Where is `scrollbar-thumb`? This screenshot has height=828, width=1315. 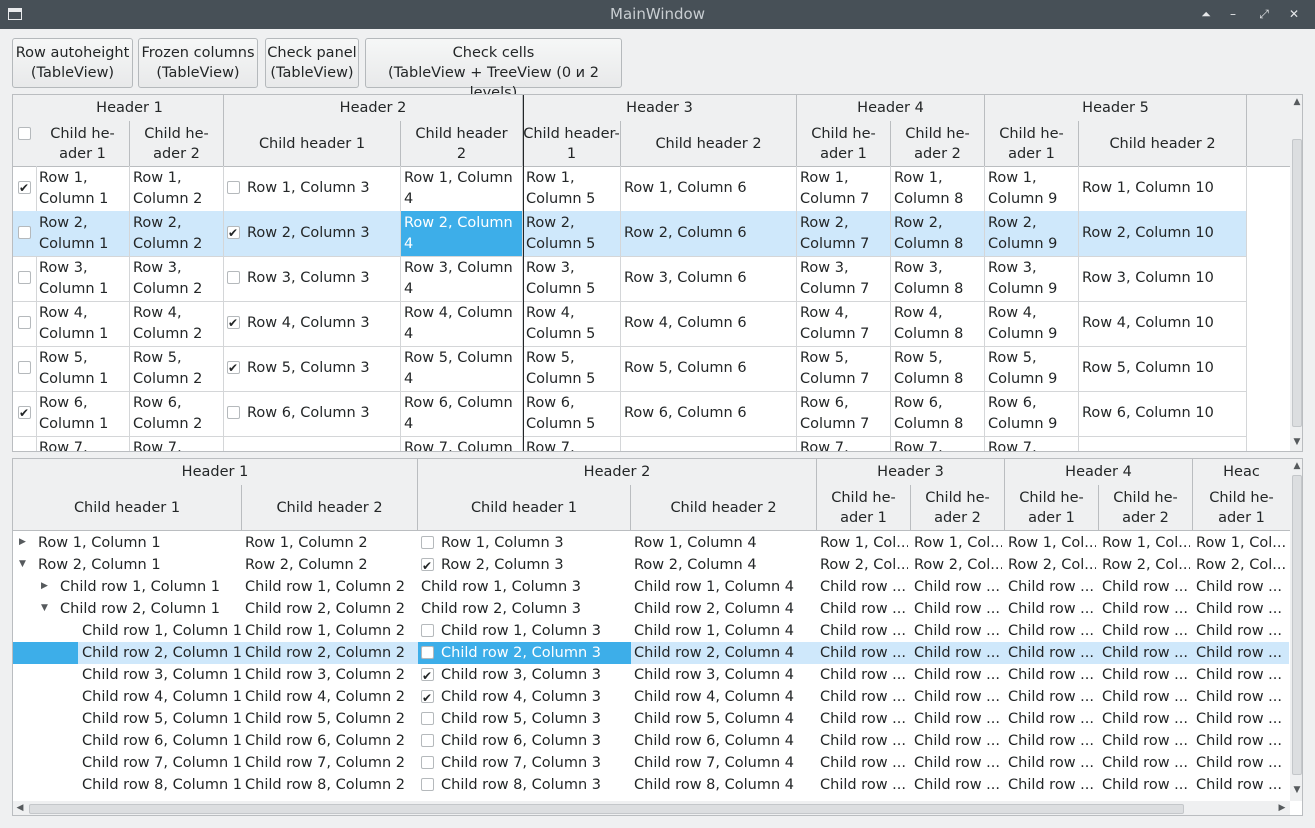
scrollbar-thumb is located at coordinates (1297, 625).